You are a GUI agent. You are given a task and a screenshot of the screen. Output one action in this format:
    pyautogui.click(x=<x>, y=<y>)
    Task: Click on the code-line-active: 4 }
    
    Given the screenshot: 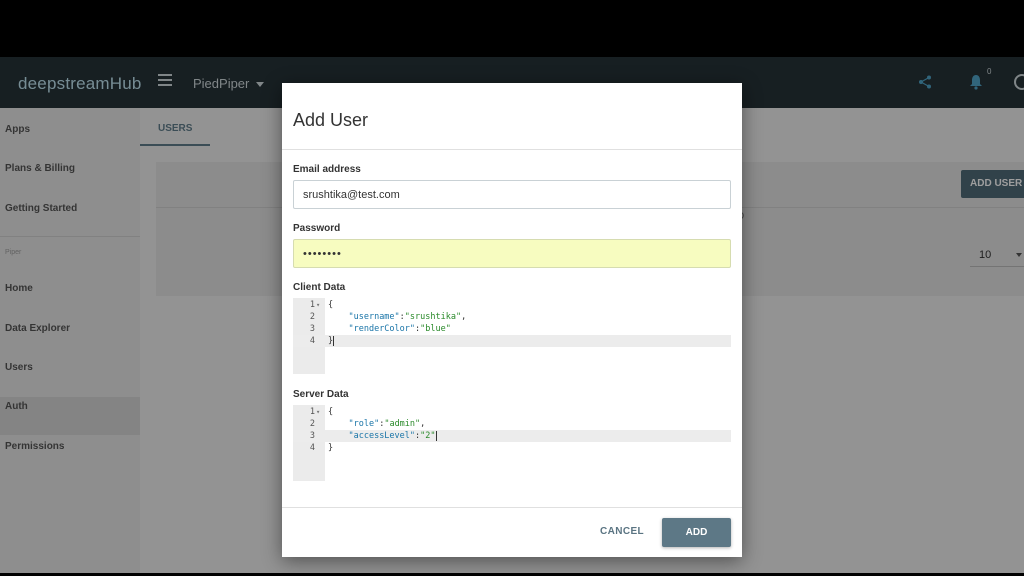 What is the action you would take?
    pyautogui.click(x=512, y=341)
    